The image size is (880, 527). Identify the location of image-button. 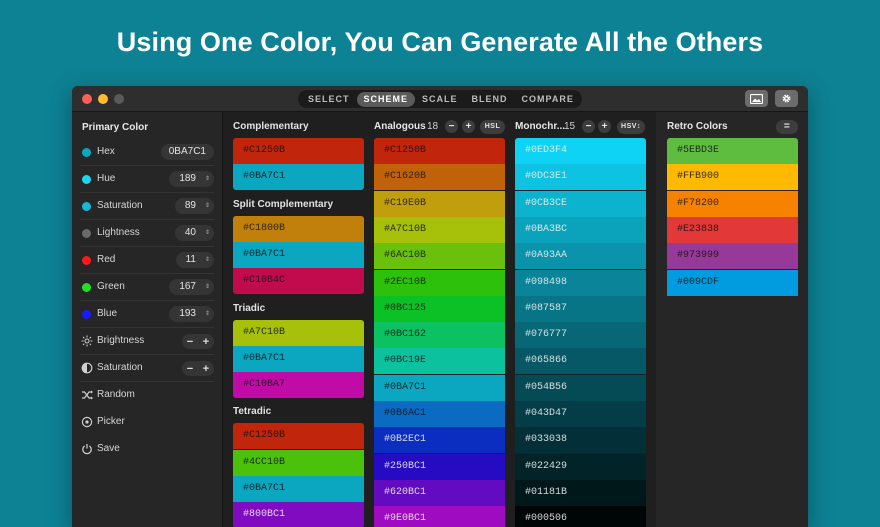
(756, 98).